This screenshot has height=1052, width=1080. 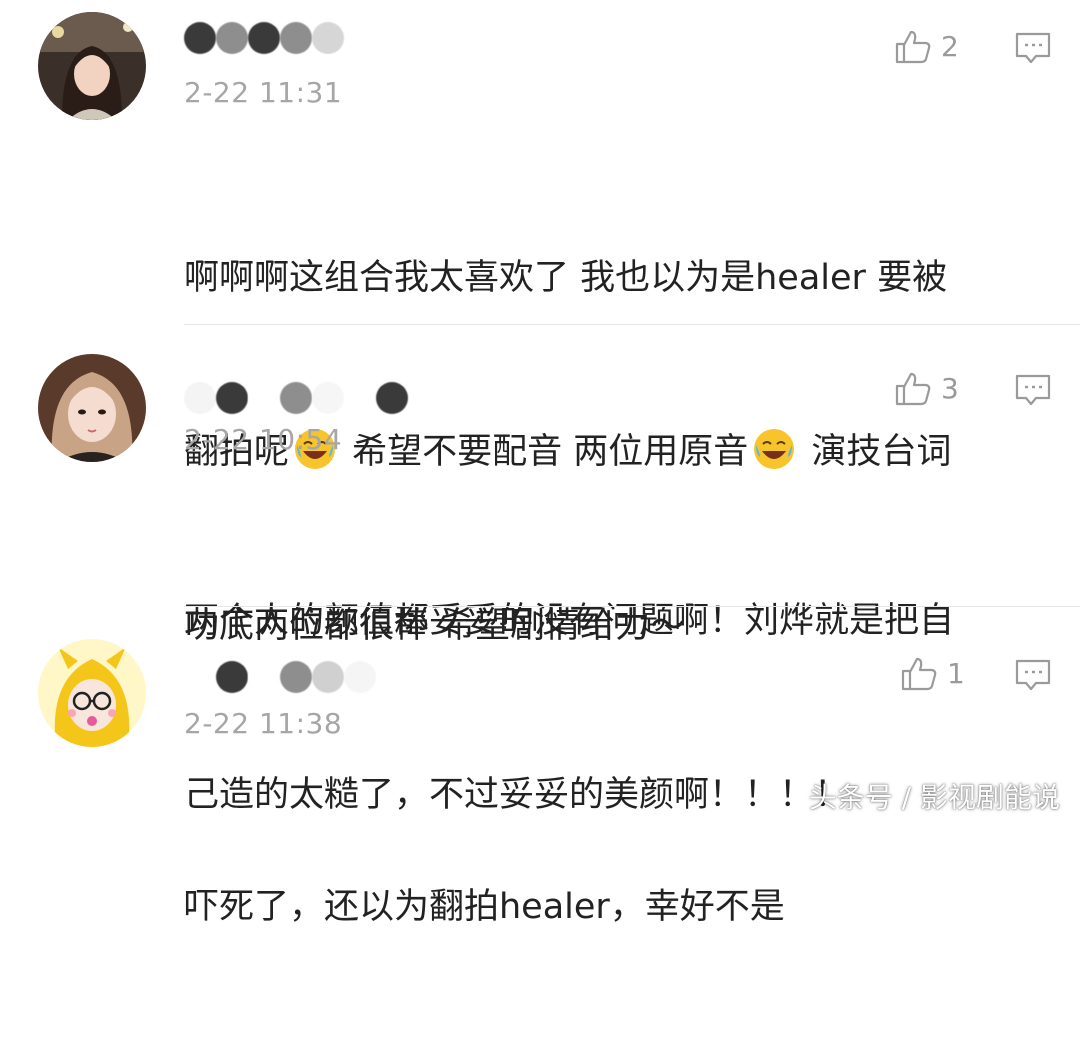 What do you see at coordinates (950, 388) in the screenshot?
I see `like-count: 3` at bounding box center [950, 388].